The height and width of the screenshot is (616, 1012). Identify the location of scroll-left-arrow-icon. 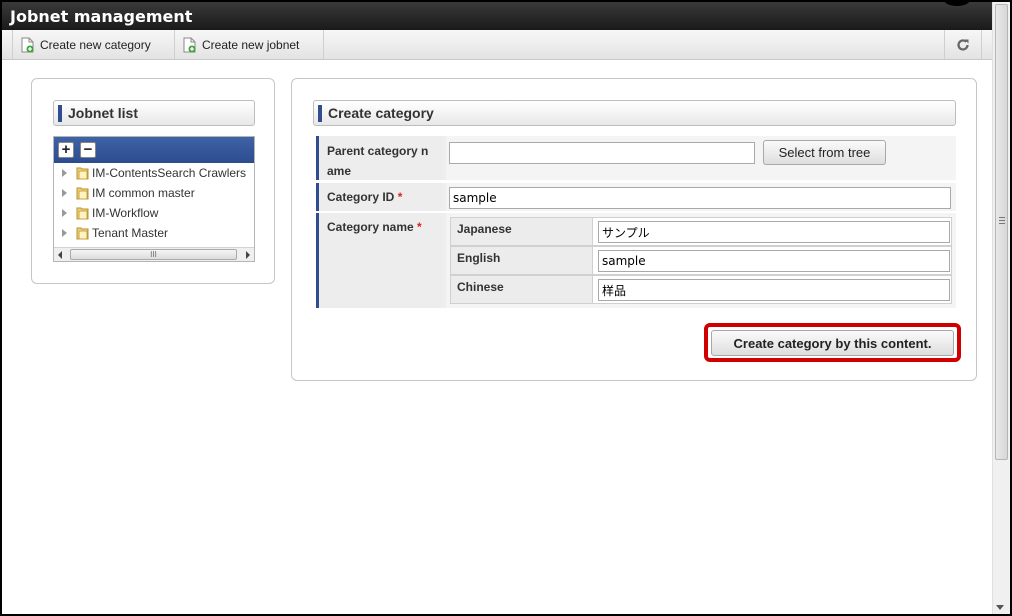
(60, 255).